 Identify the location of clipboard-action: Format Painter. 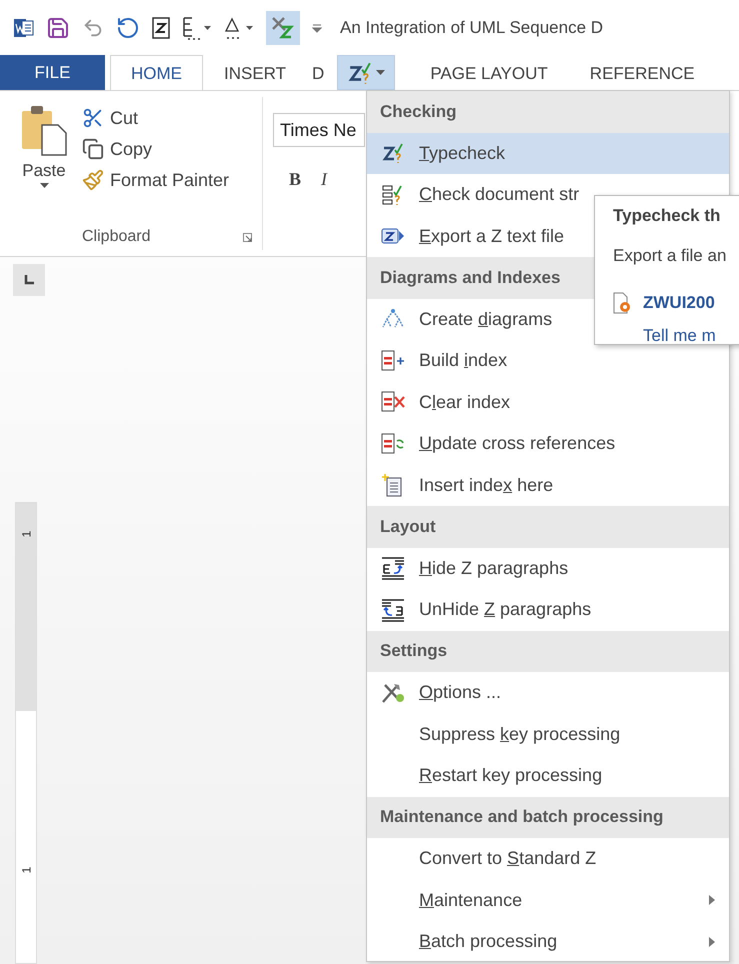
(156, 180).